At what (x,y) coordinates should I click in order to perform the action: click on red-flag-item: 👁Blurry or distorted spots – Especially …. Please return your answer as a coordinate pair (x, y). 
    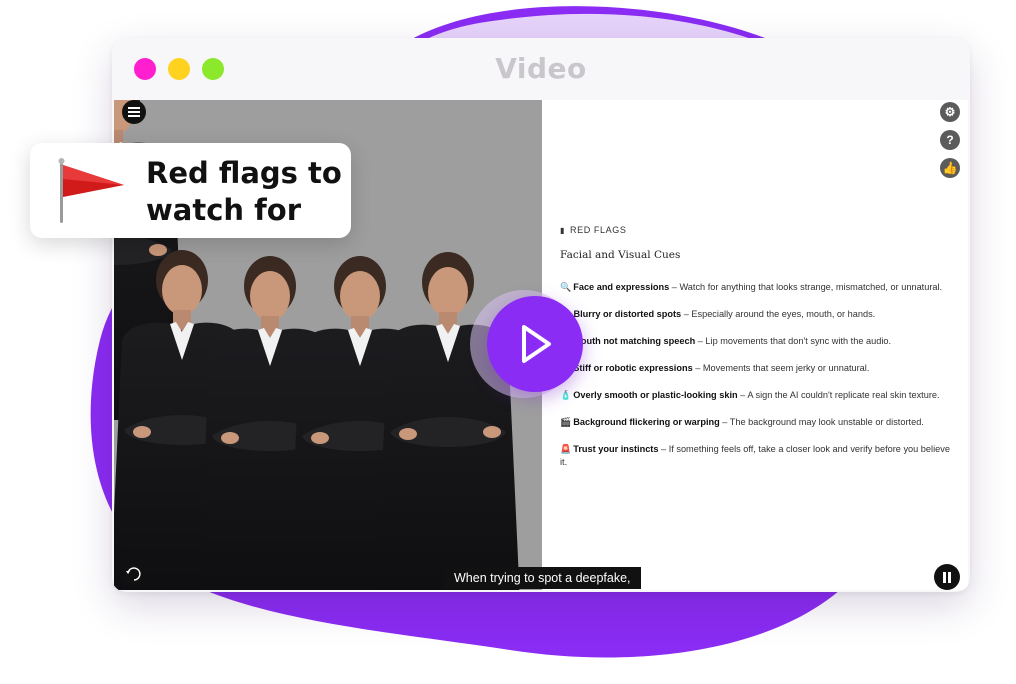
    Looking at the image, I should click on (757, 314).